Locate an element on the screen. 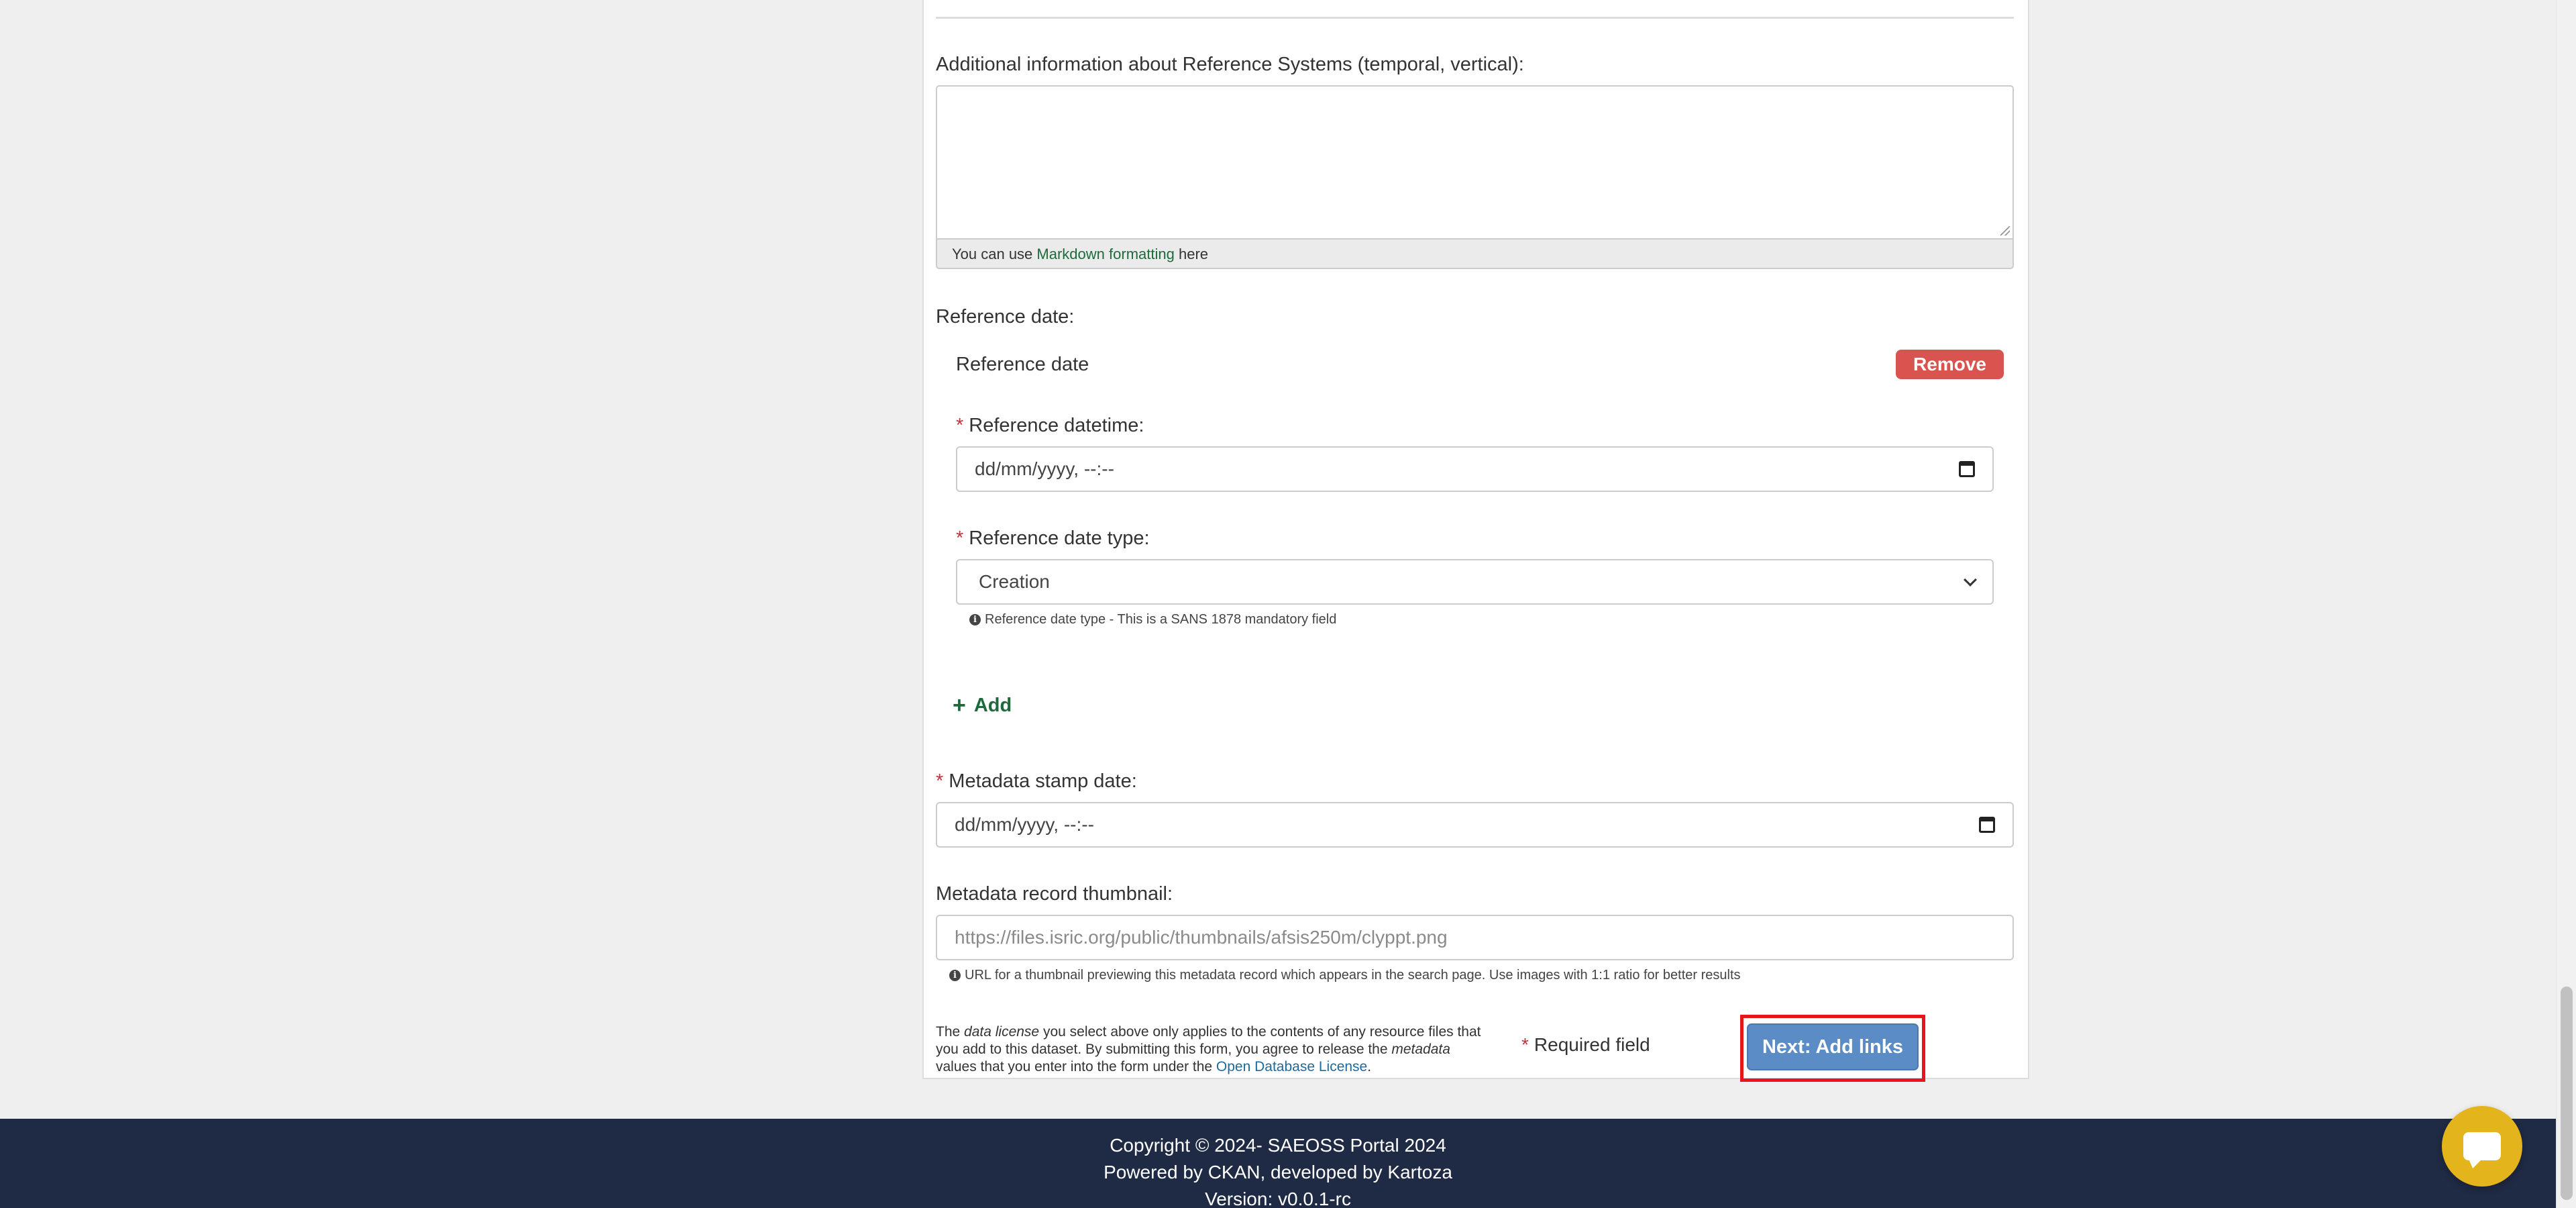 This screenshot has height=1208, width=2576. reference-date-type-label: * Reference date type: is located at coordinates (1053, 538).